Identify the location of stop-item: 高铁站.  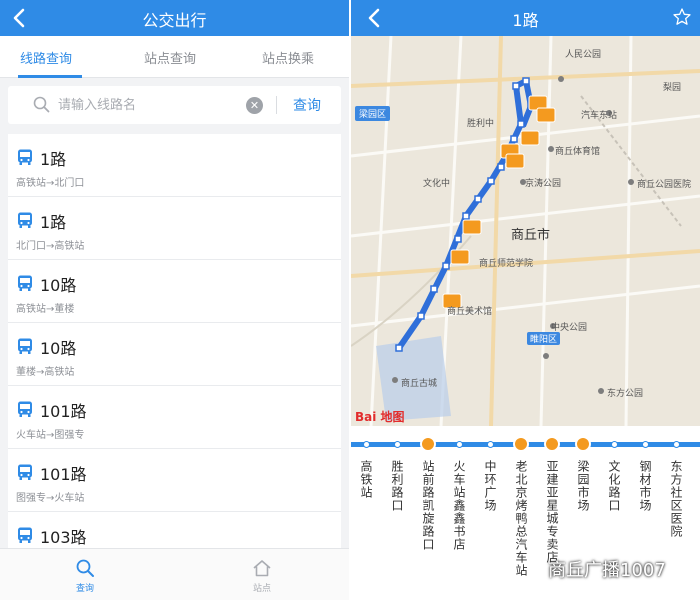
(366, 467).